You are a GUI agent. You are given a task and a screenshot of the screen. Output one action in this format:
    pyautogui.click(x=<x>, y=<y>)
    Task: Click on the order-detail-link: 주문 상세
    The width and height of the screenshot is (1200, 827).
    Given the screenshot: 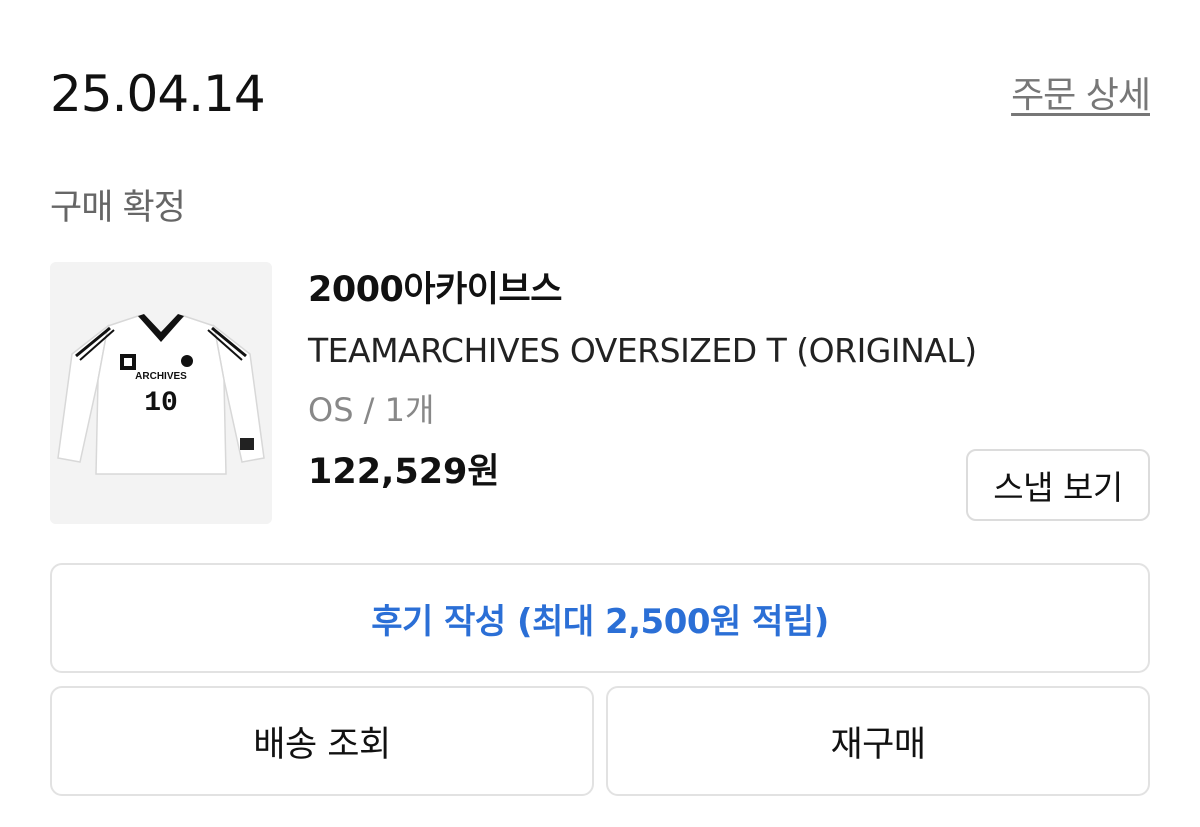 What is the action you would take?
    pyautogui.click(x=1081, y=96)
    